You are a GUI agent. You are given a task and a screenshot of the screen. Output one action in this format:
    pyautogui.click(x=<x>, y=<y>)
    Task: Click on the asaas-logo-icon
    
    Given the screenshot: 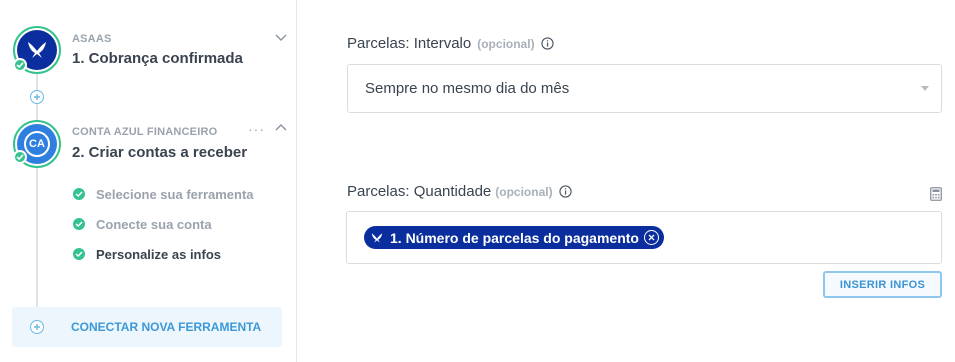 What is the action you would take?
    pyautogui.click(x=377, y=237)
    